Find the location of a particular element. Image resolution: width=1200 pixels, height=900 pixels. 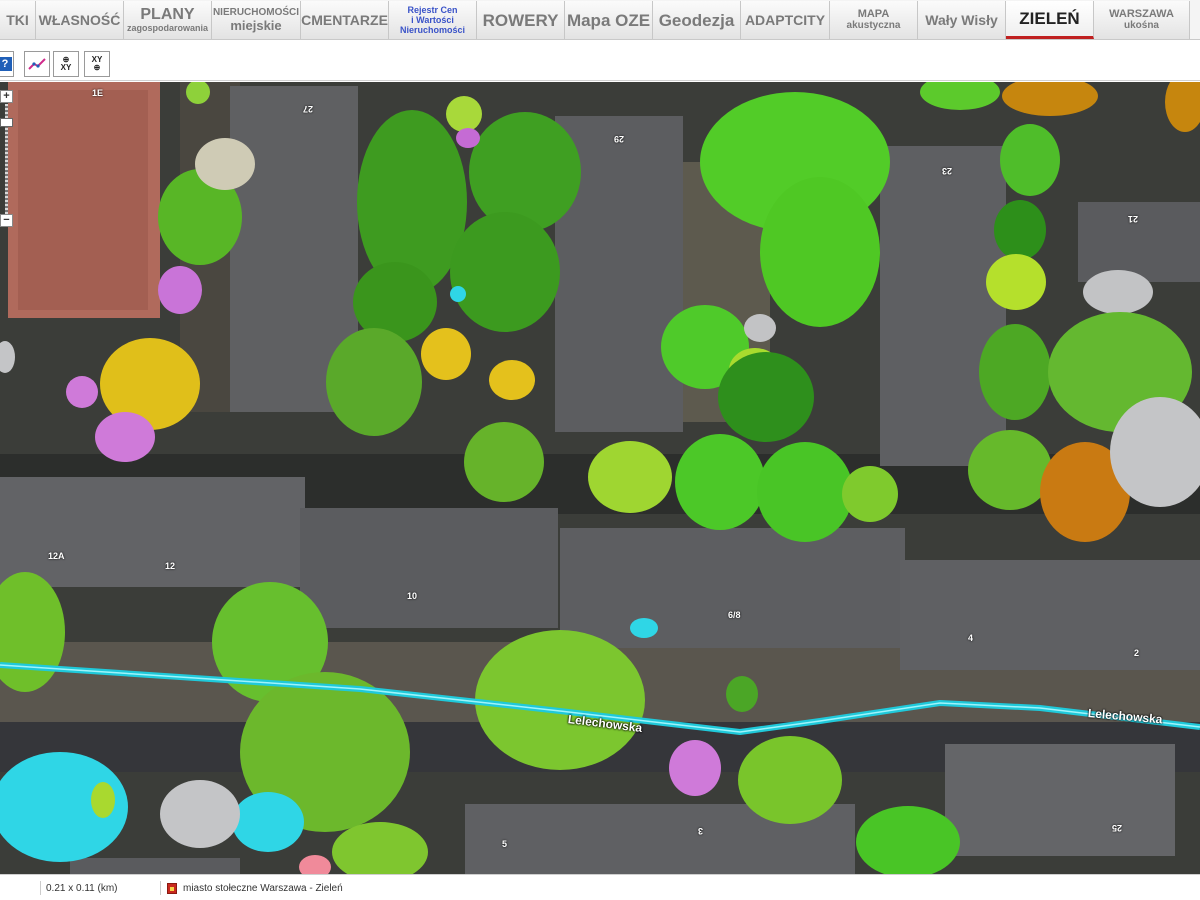

tab-waly-wisly: Wały Wisły is located at coordinates (962, 20).